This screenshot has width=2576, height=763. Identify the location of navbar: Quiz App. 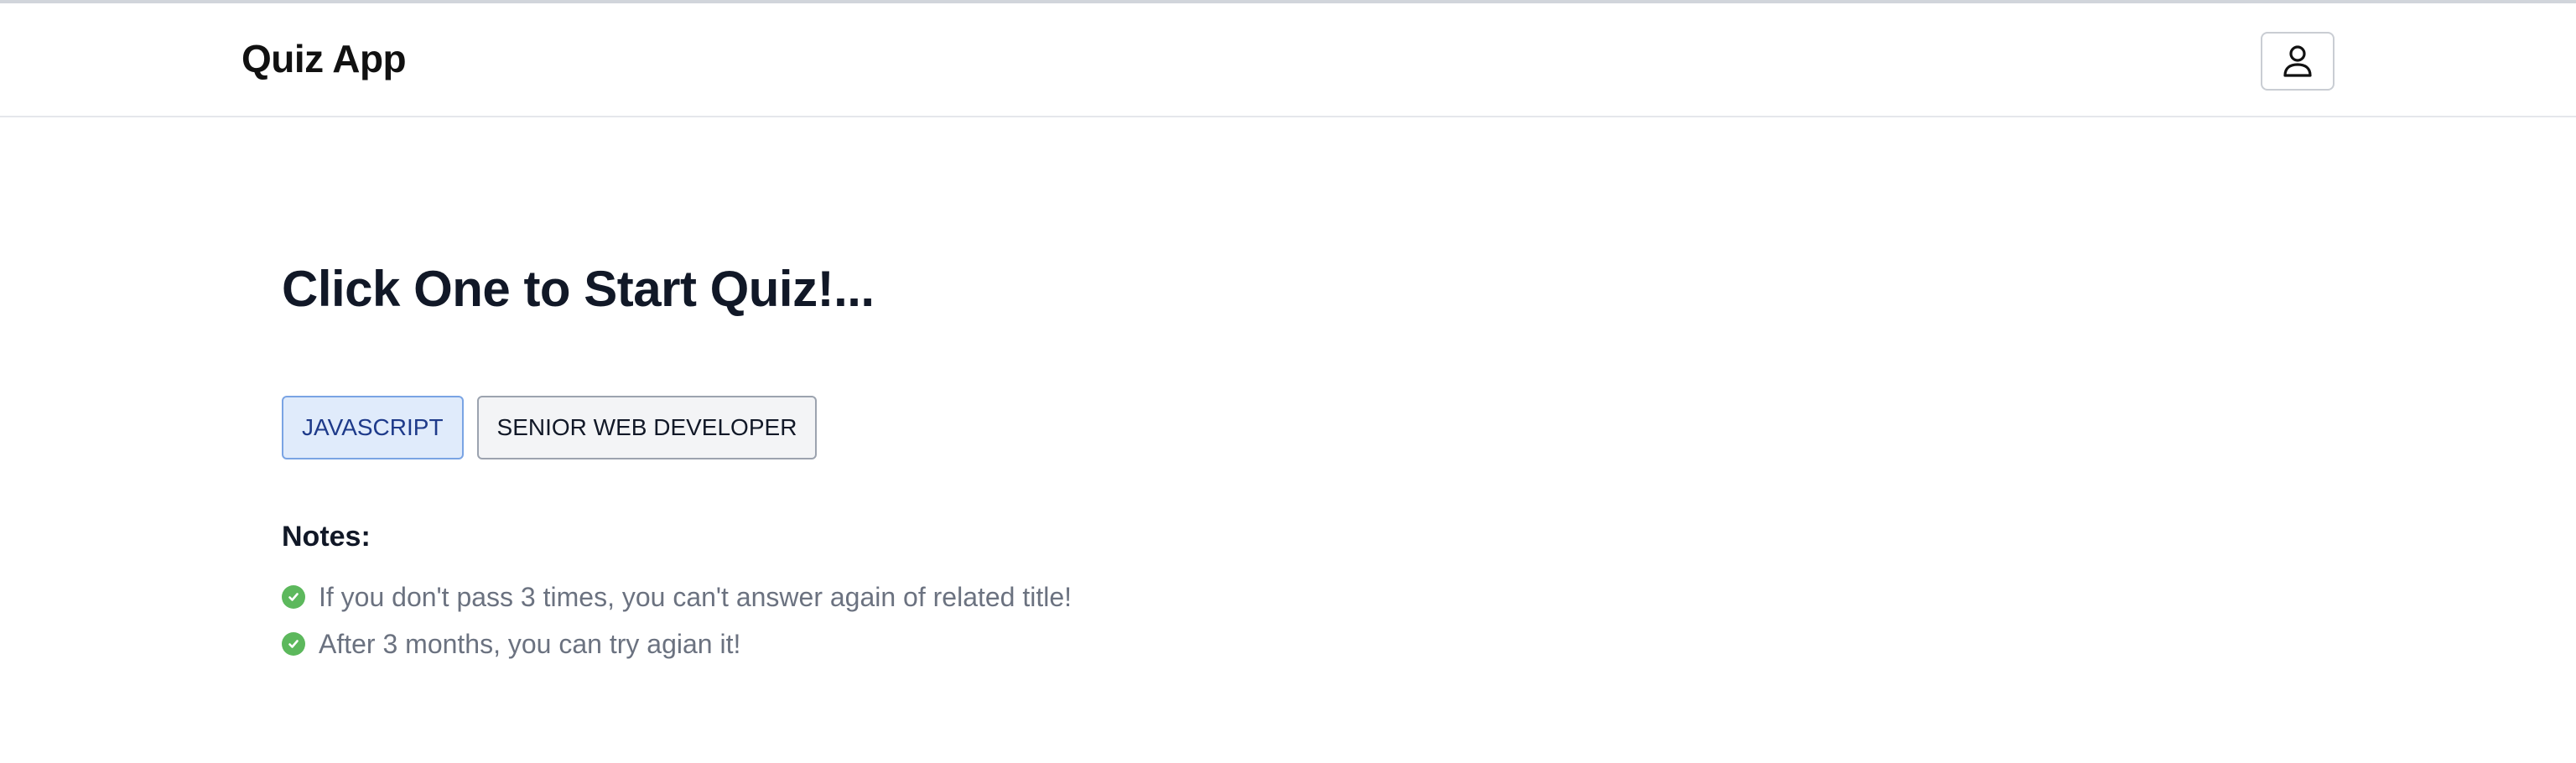
(1288, 60).